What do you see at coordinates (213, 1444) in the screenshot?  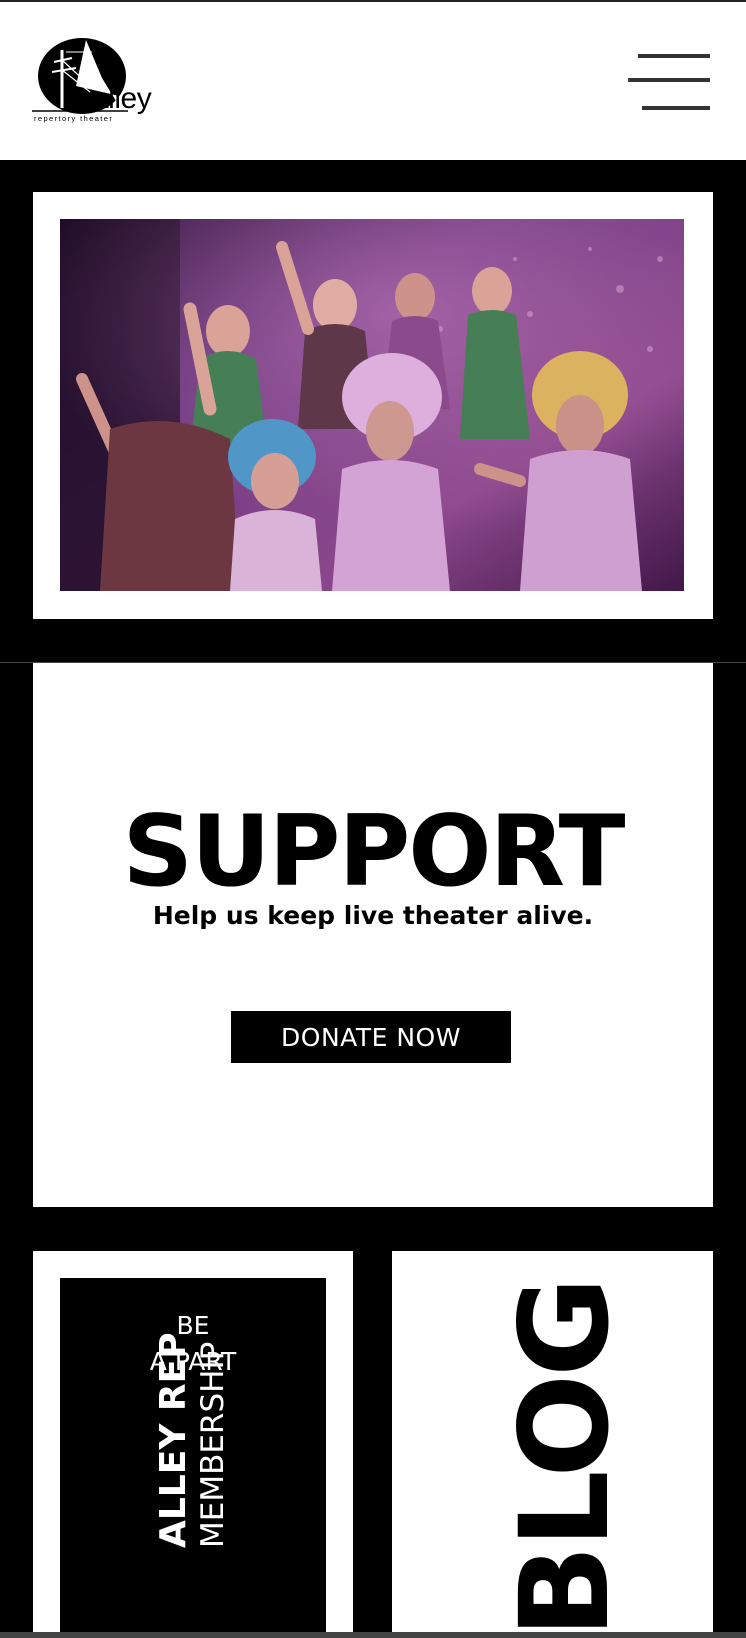 I see `membership-label: MEMBERSHIP` at bounding box center [213, 1444].